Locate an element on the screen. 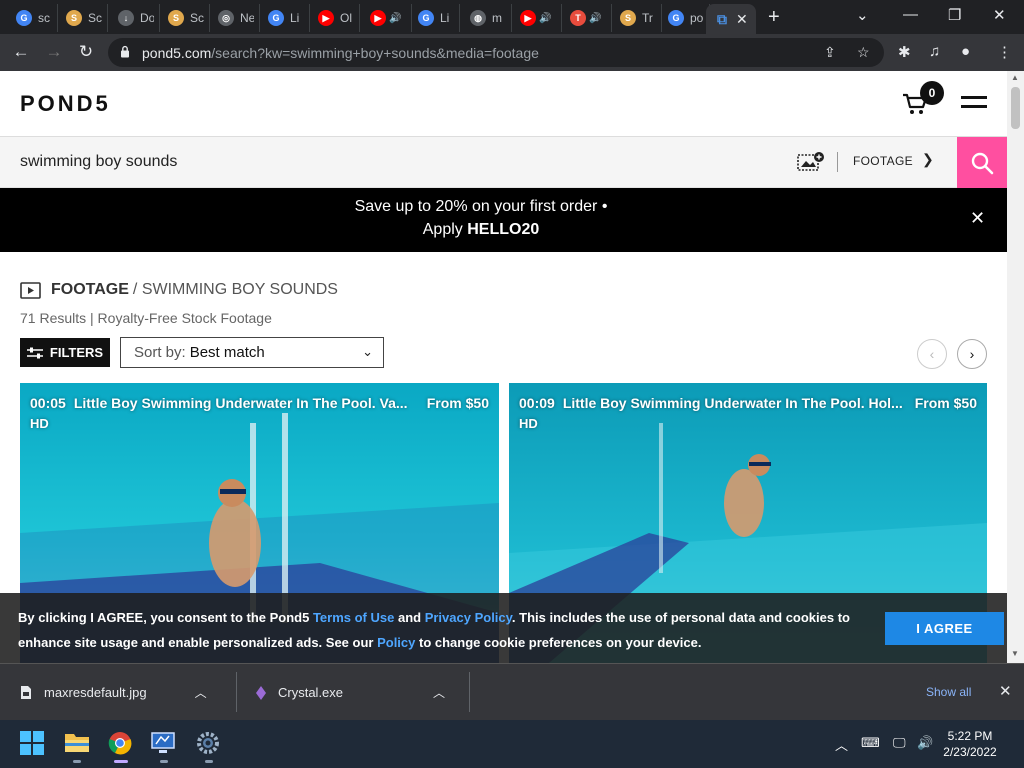  browser-tab: ↓ Do is located at coordinates (135, 18).